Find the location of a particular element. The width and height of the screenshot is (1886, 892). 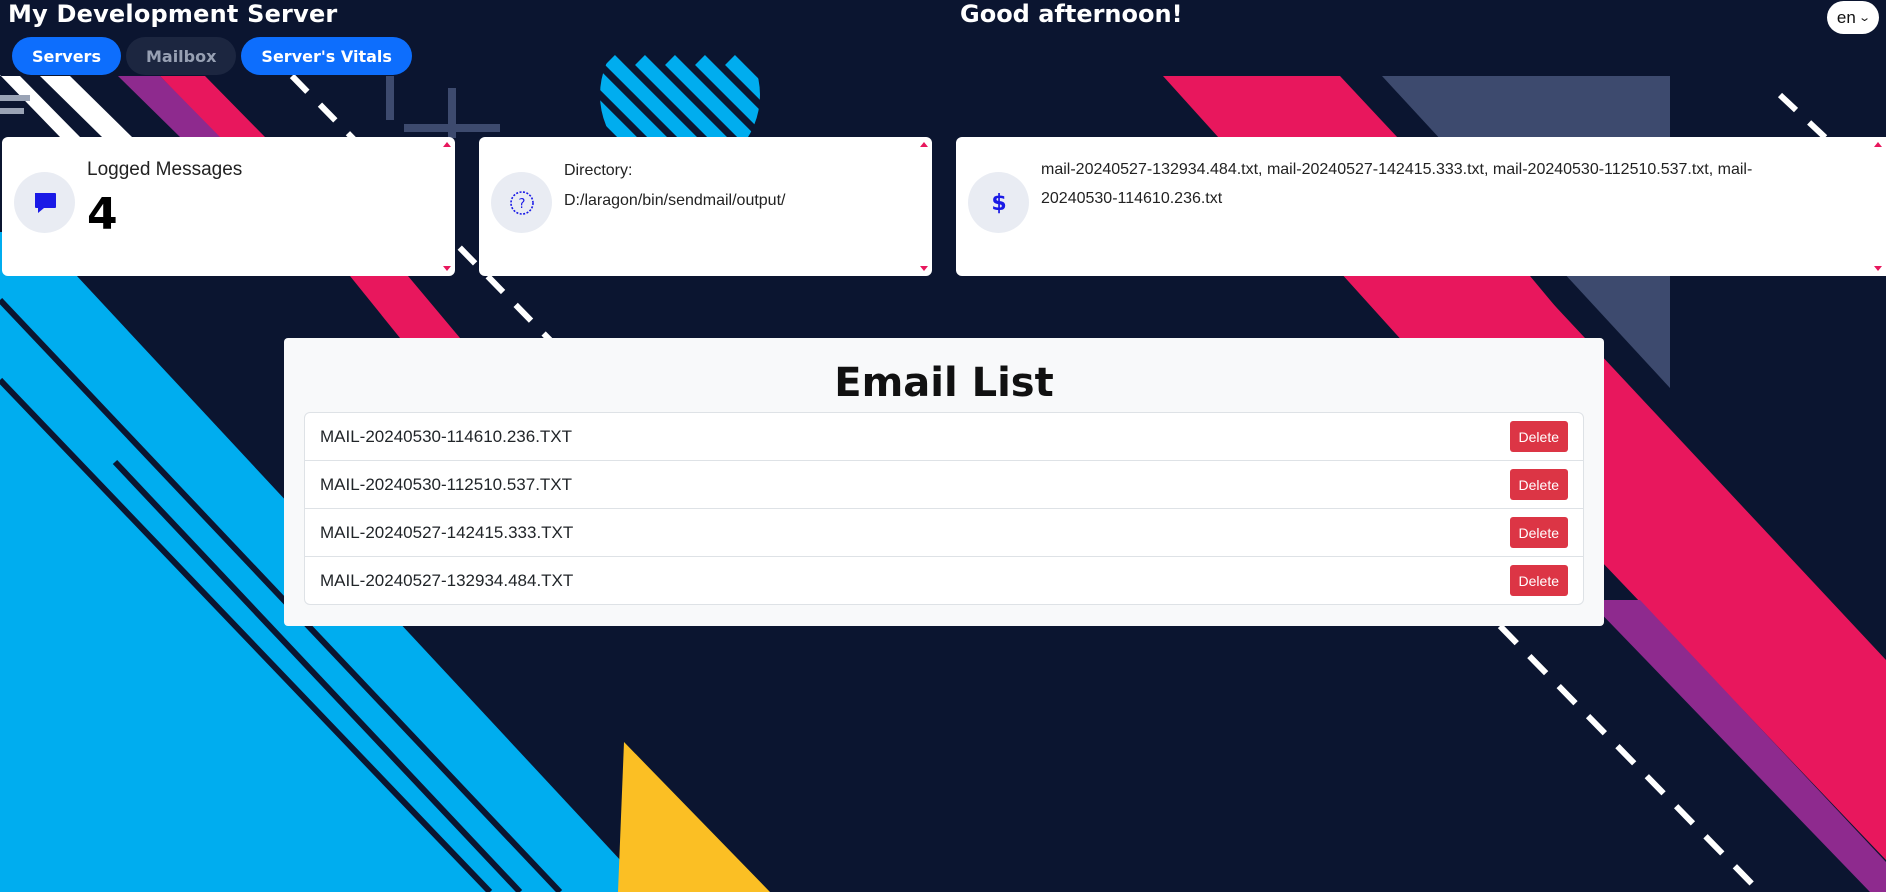

bg-pink-stripe is located at coordinates (405, 307).